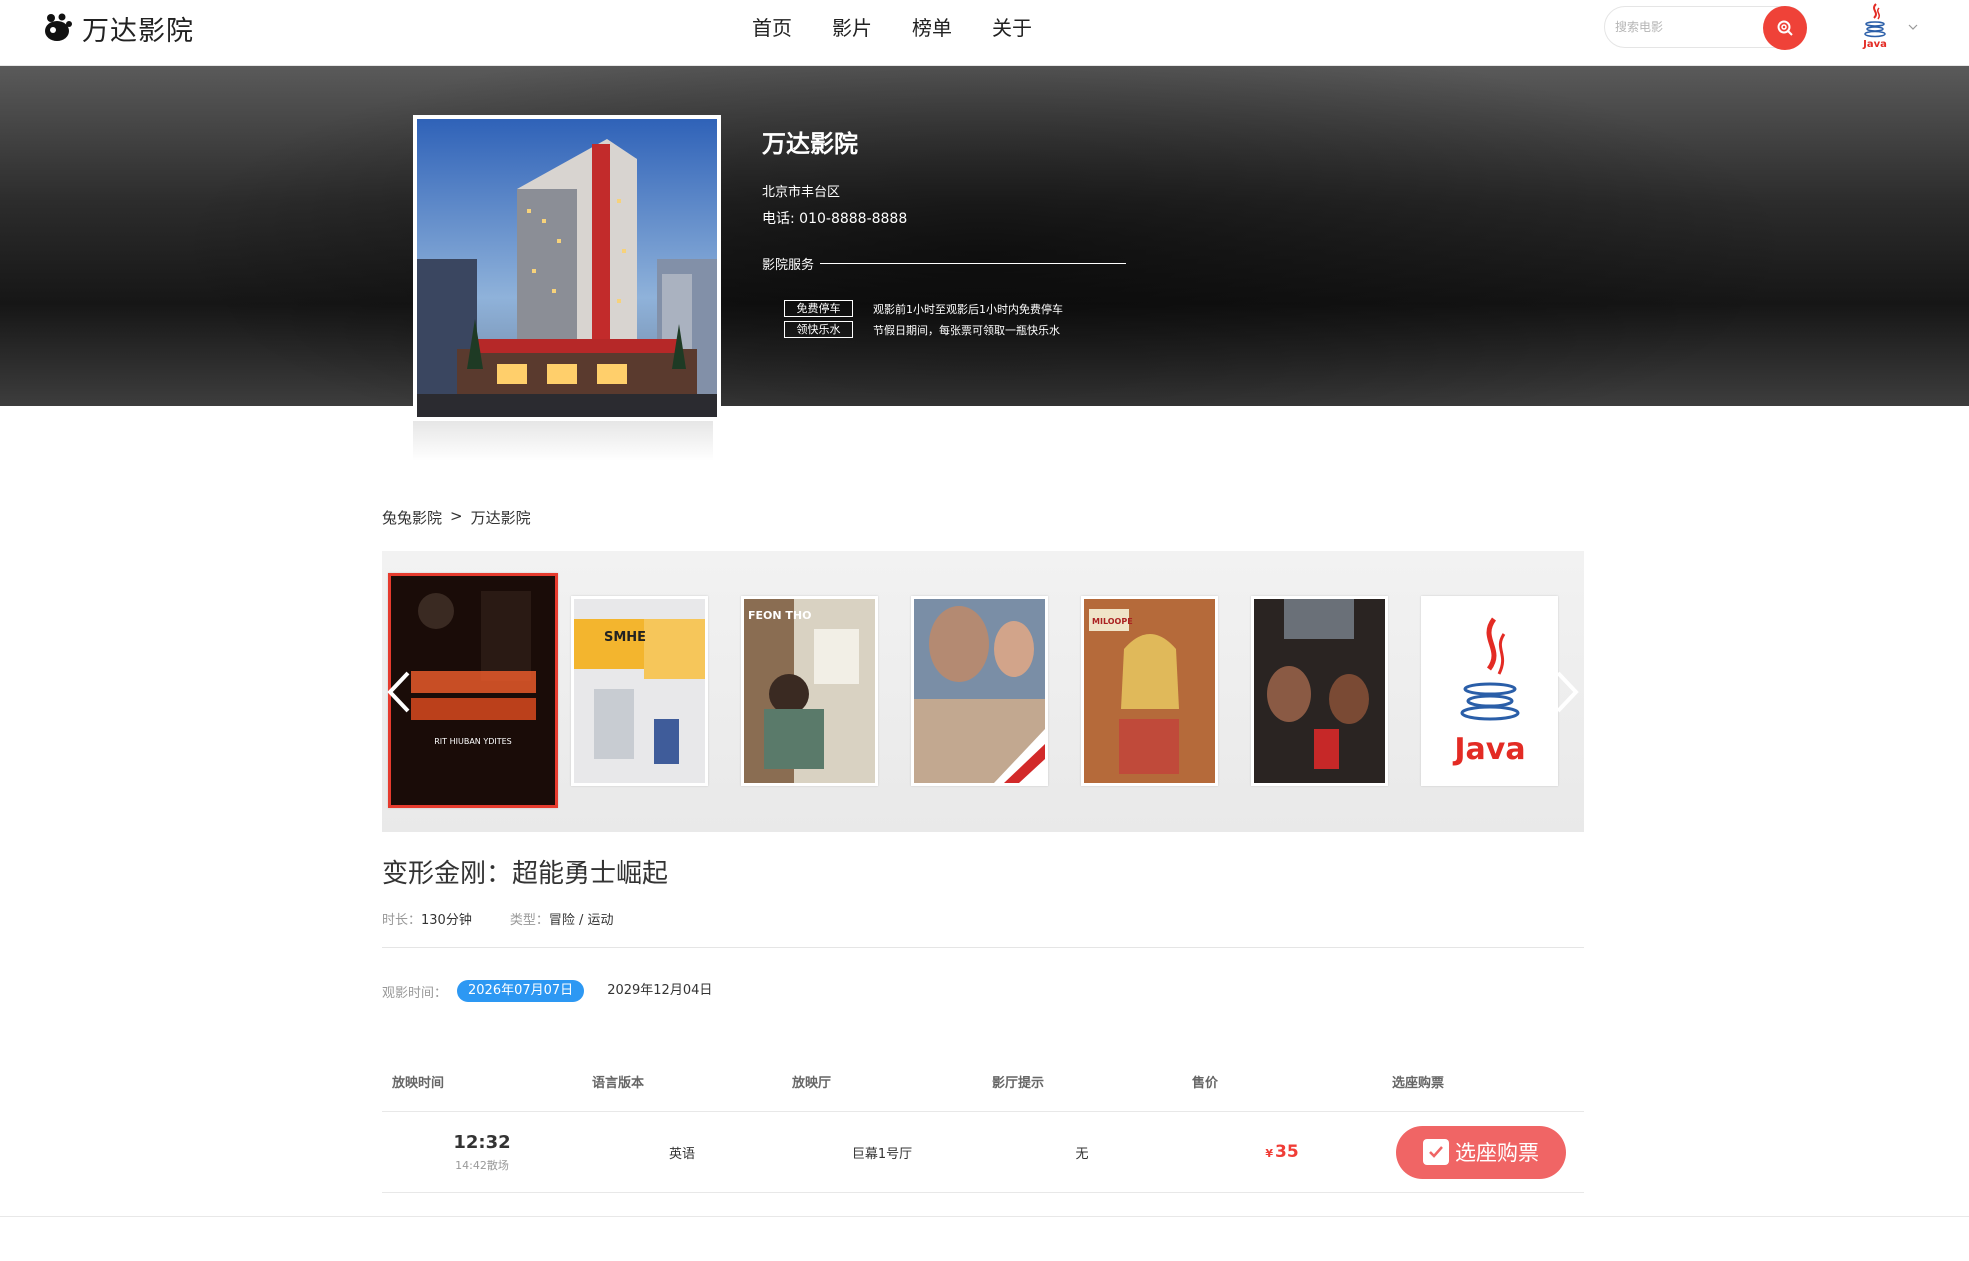 The image size is (1969, 1261). Describe the element at coordinates (1488, 749) in the screenshot. I see `poster-caption: Java` at that location.